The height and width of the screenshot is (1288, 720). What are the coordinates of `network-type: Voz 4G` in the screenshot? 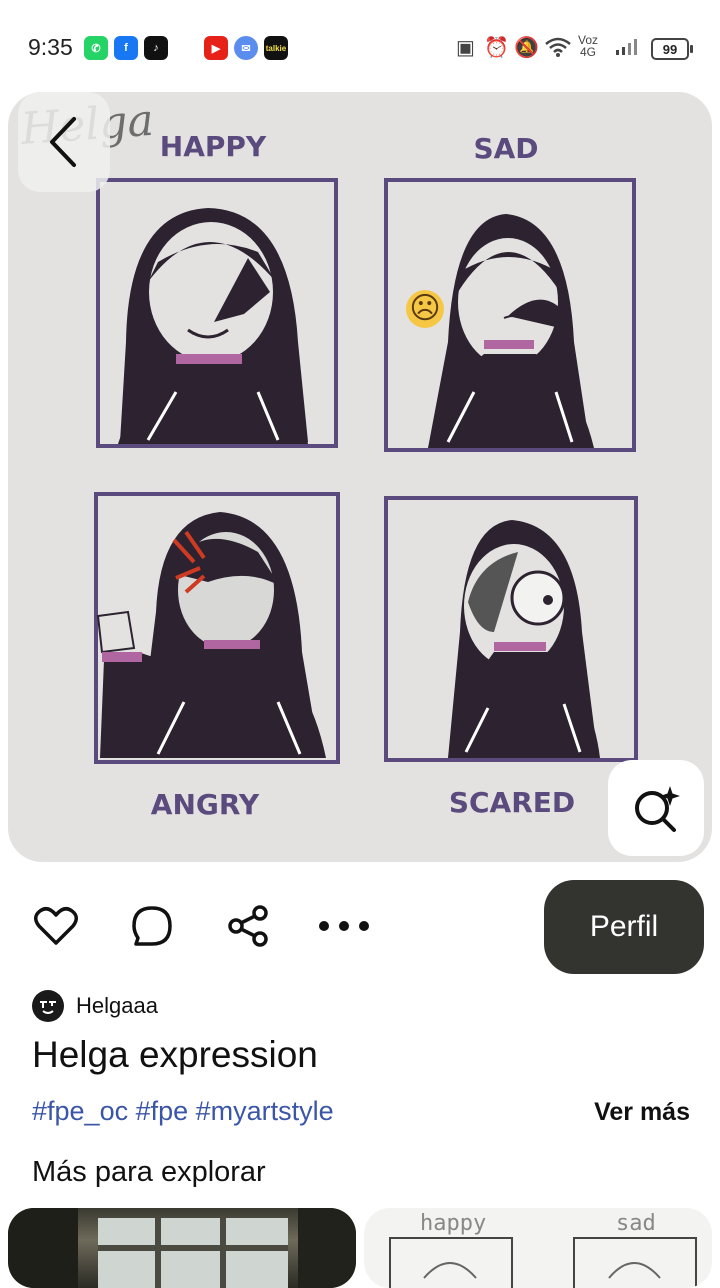 It's located at (588, 46).